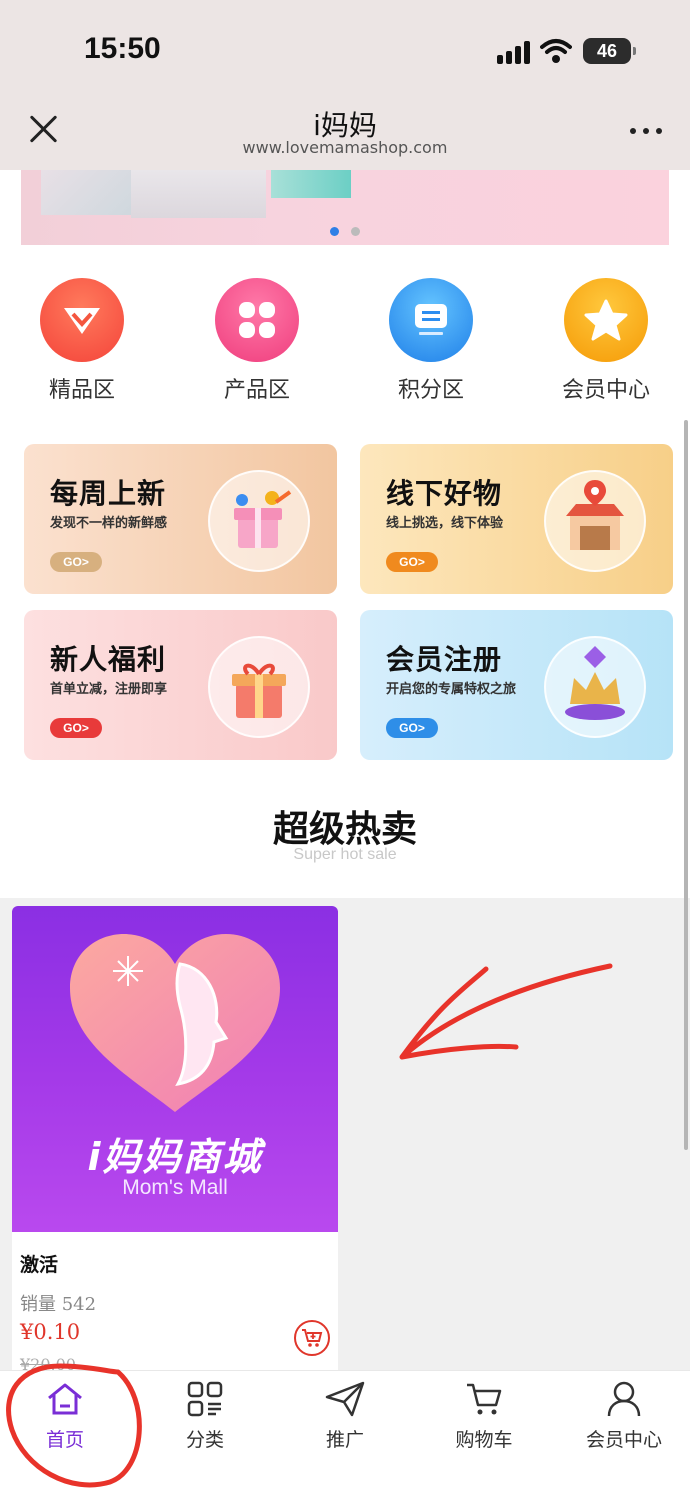 This screenshot has height=1491, width=690. What do you see at coordinates (345, 854) in the screenshot?
I see `hot-sale-subtitle: Super hot sale` at bounding box center [345, 854].